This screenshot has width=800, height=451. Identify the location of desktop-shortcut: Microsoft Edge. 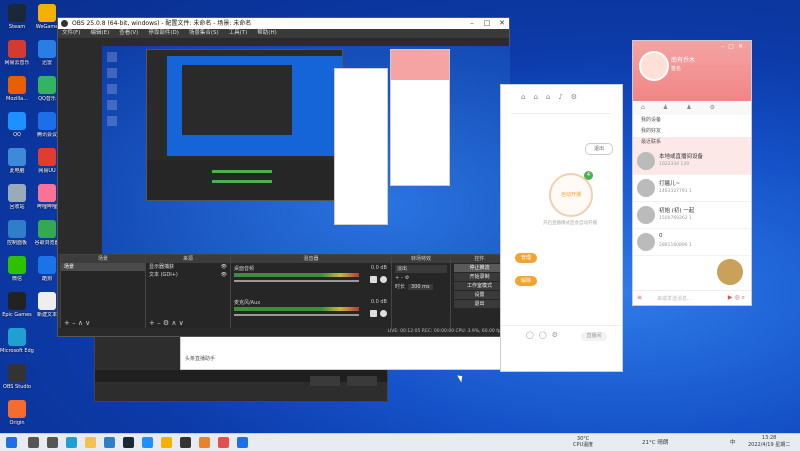
(17, 346).